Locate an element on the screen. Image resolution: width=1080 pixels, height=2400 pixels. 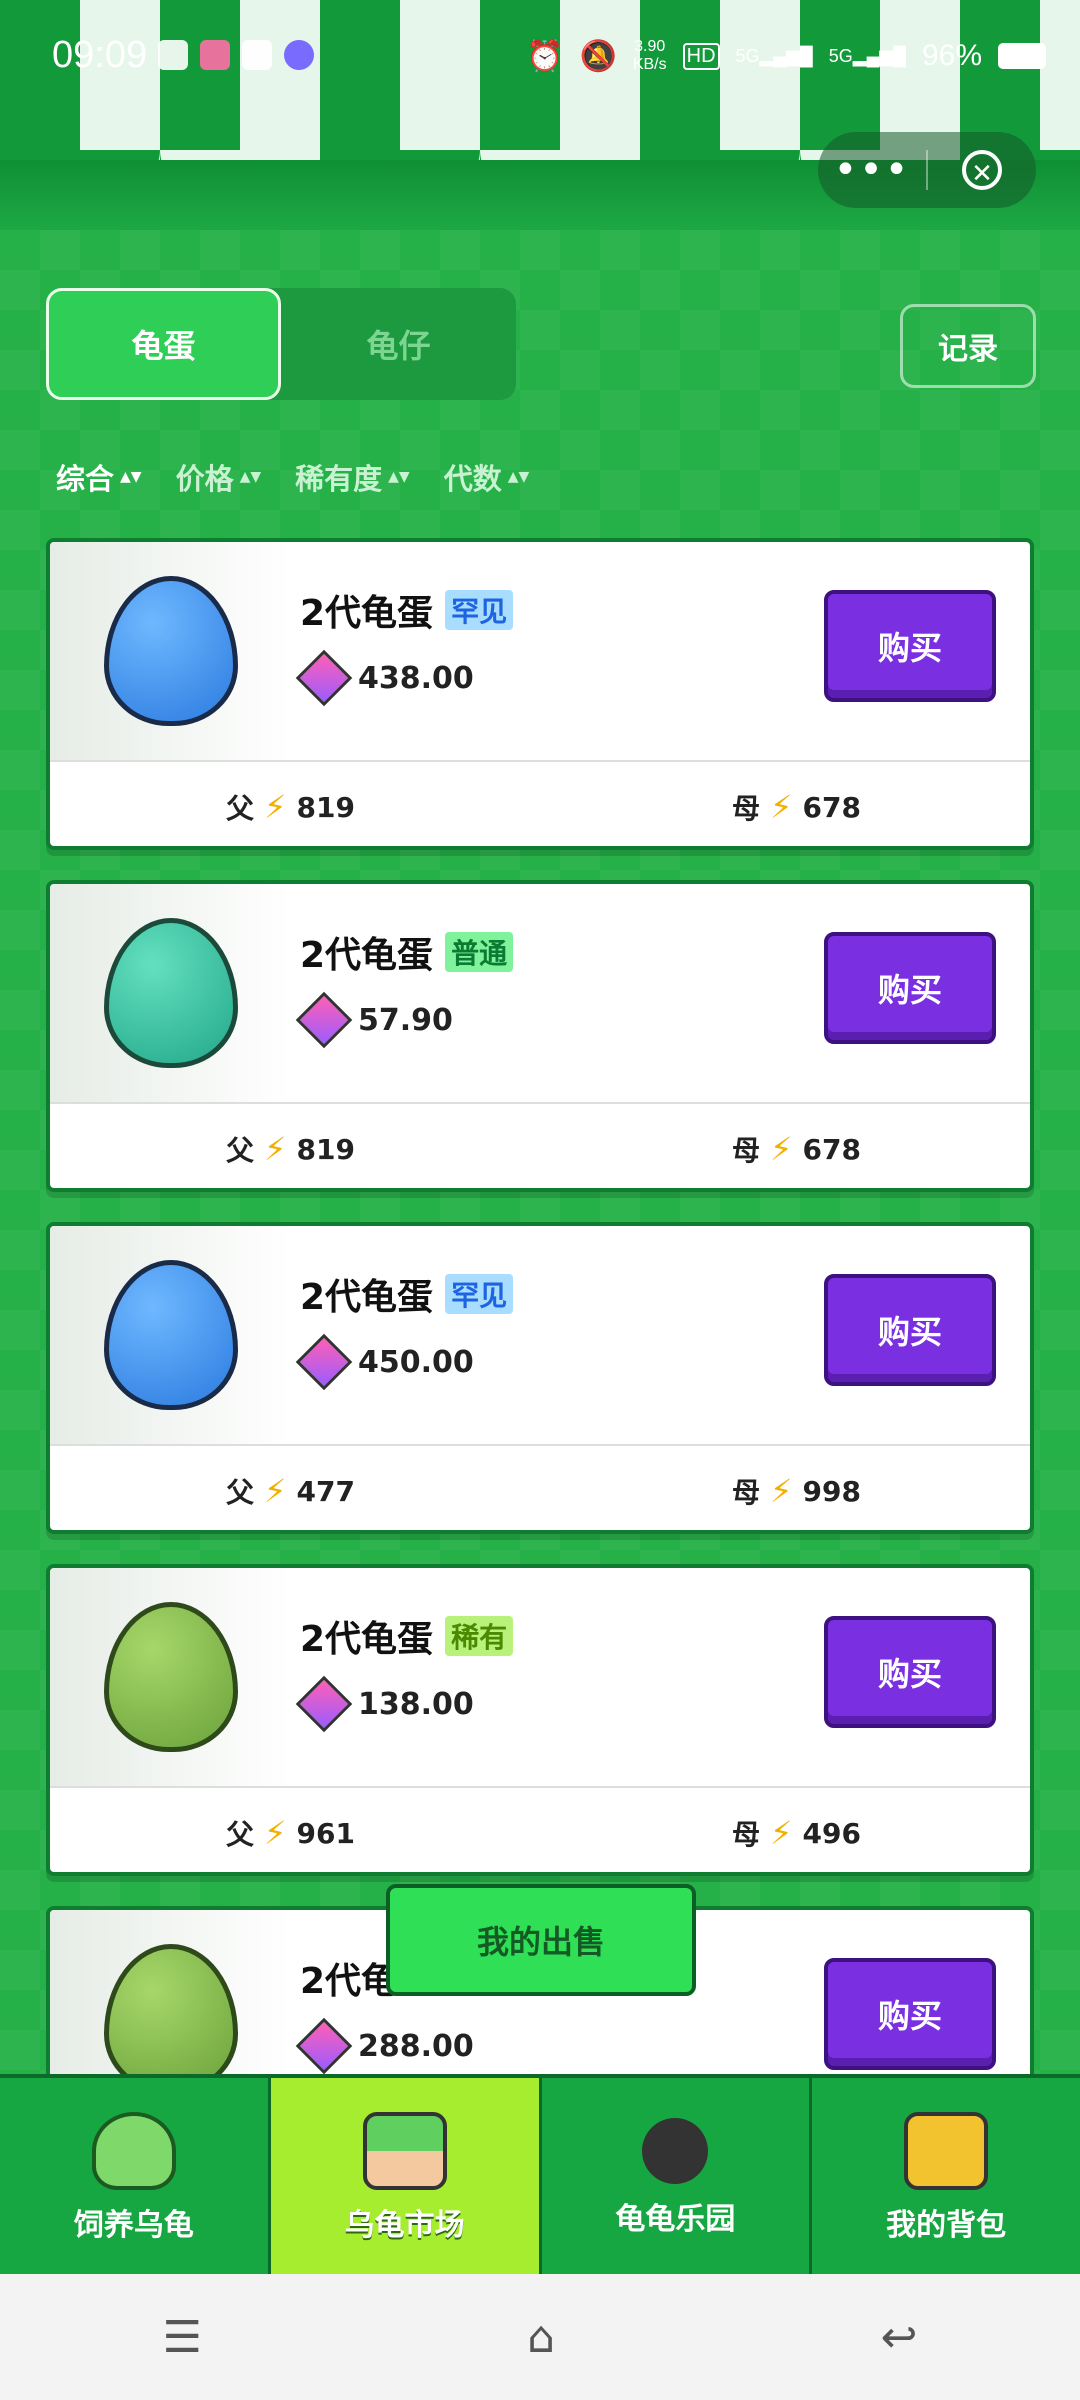
more-icon: ••• is located at coordinates (872, 170).